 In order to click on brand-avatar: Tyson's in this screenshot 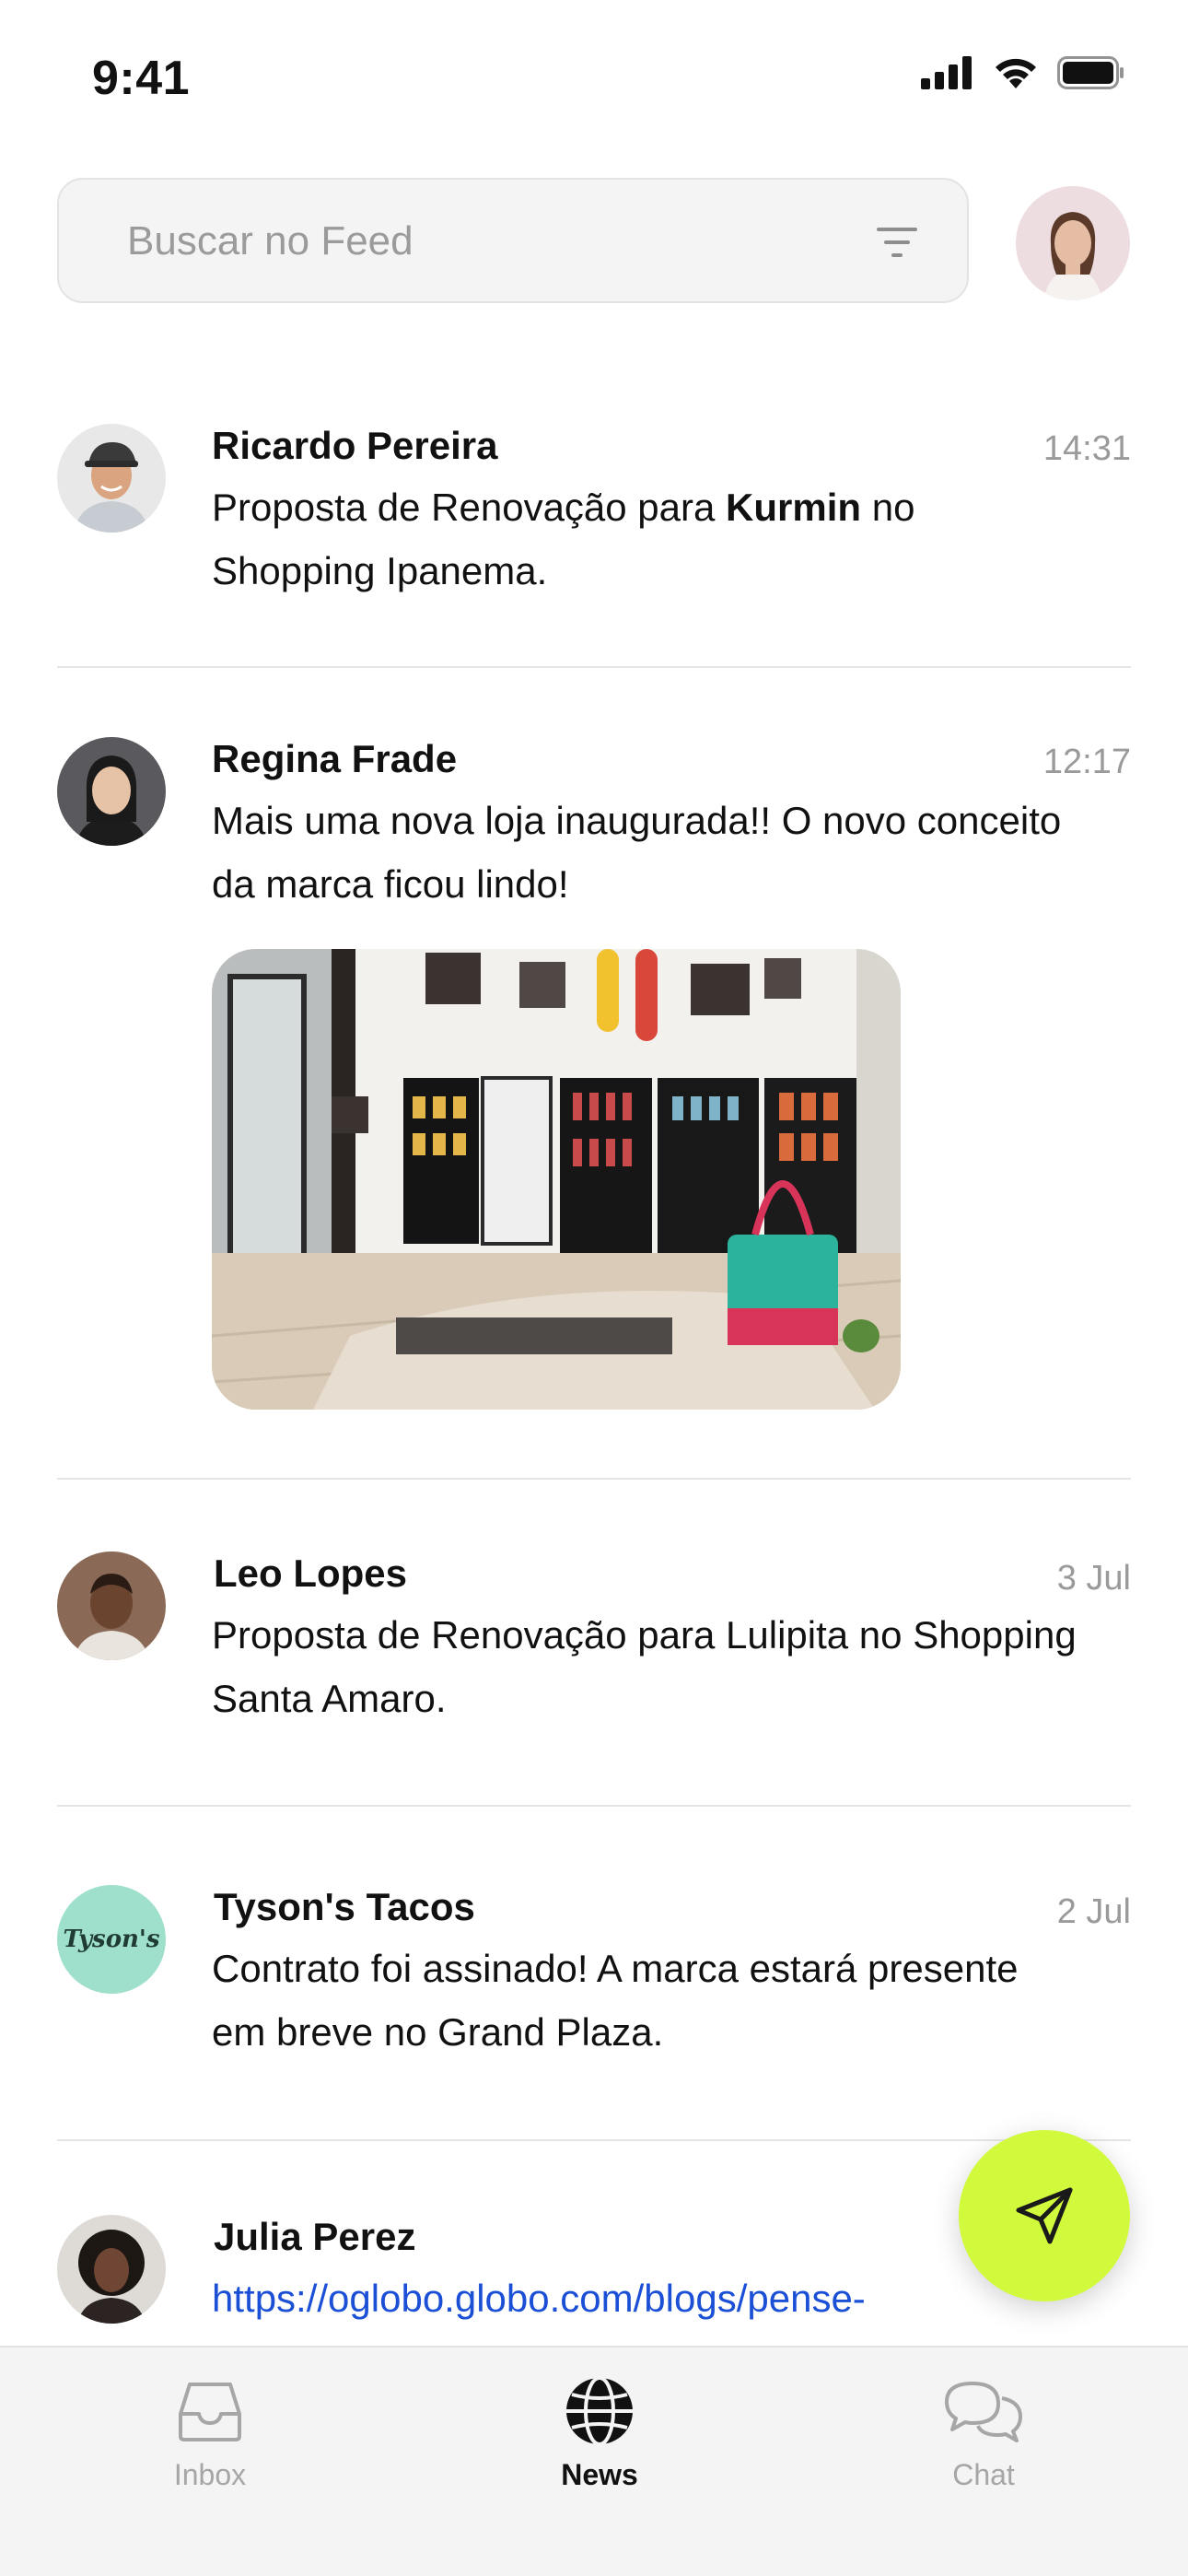, I will do `click(111, 1939)`.